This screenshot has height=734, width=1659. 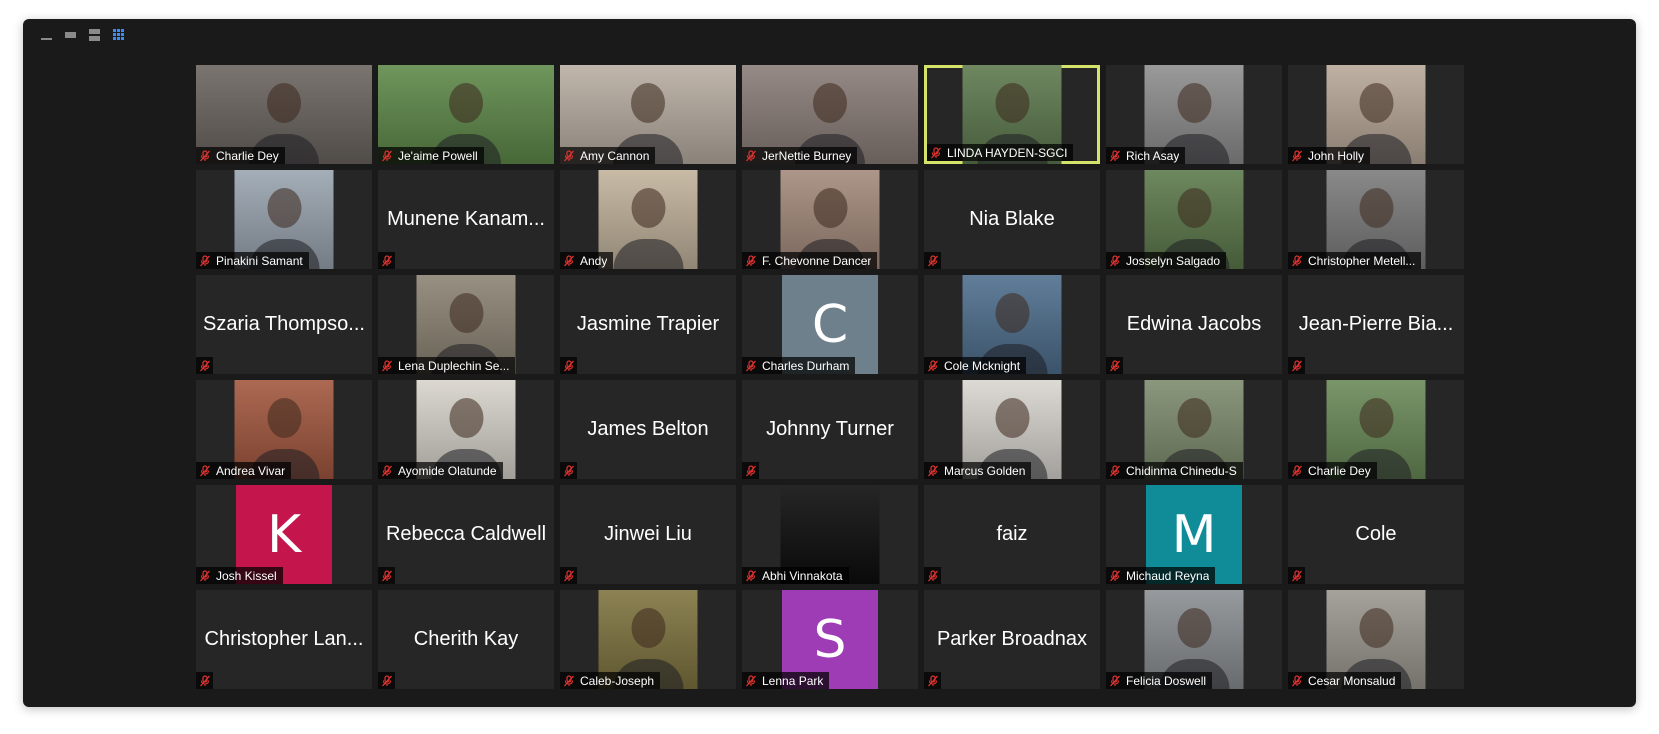 I want to click on participant-tile: John Holly, so click(x=1376, y=114).